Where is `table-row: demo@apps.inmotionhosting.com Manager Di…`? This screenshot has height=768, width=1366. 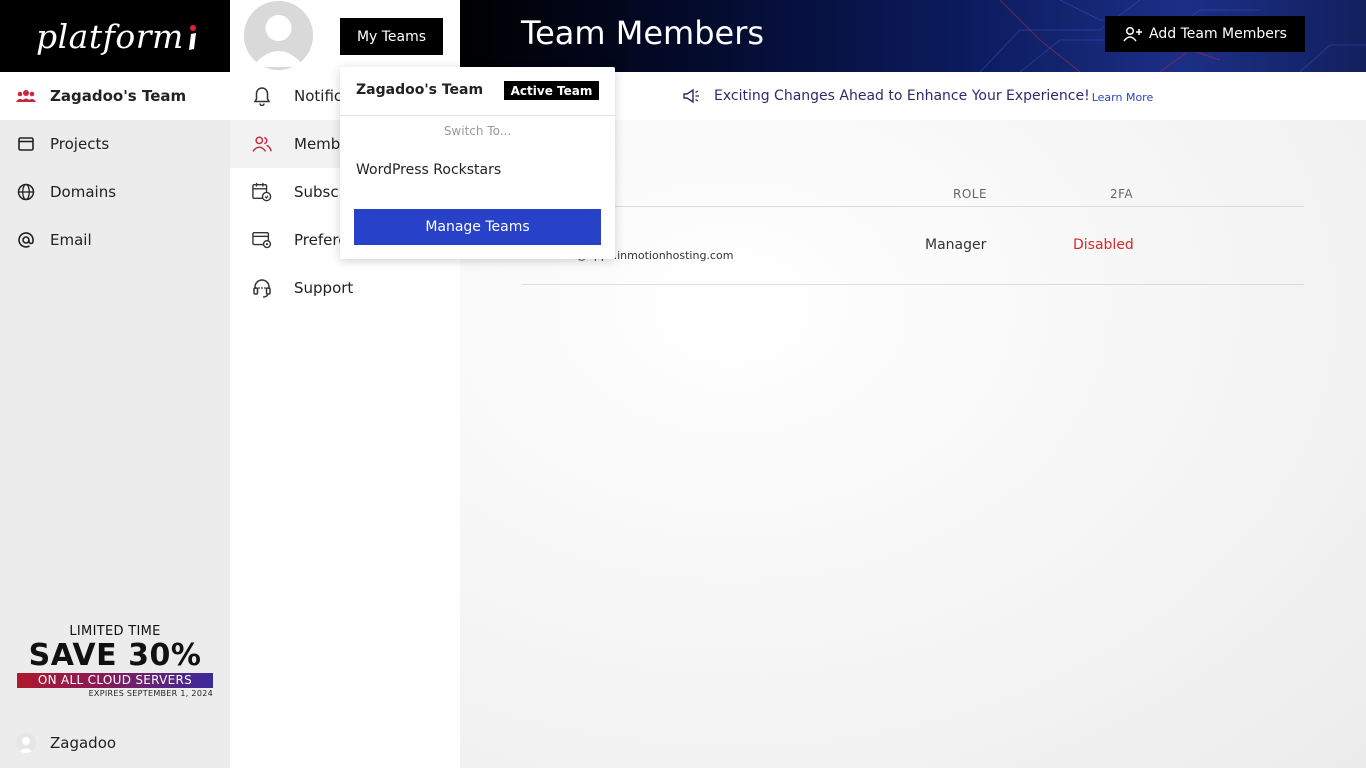 table-row: demo@apps.inmotionhosting.com Manager Di… is located at coordinates (913, 246).